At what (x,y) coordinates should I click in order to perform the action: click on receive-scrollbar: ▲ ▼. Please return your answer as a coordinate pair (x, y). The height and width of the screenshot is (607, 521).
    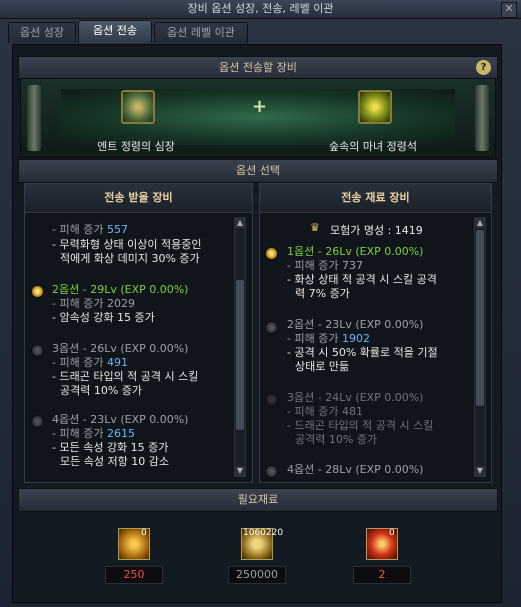
    Looking at the image, I should click on (240, 347).